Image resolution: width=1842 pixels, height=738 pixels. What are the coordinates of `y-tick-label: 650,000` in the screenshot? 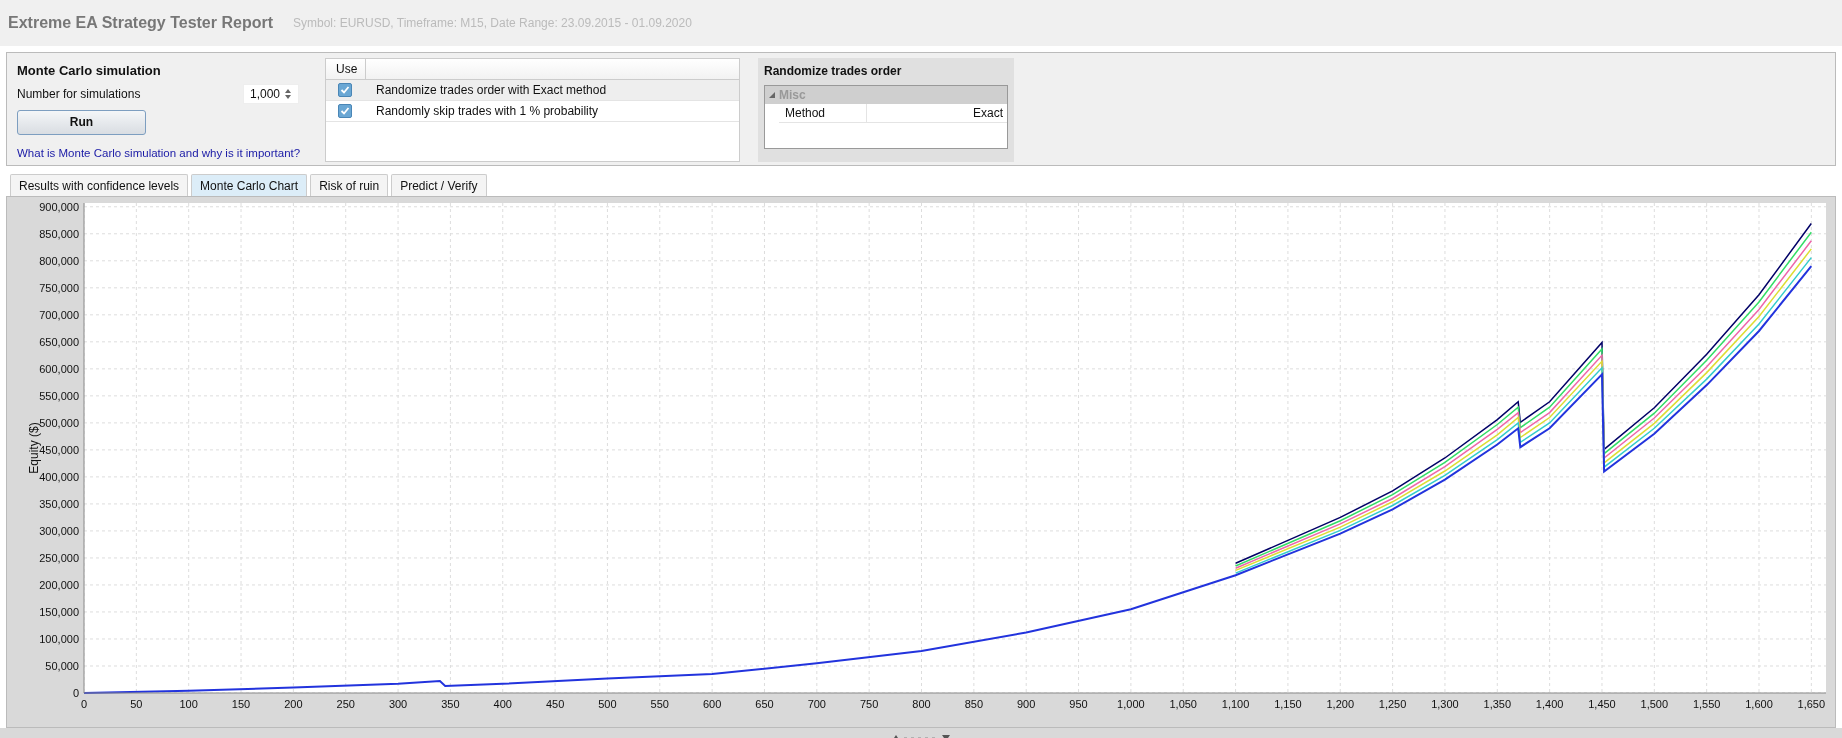 It's located at (59, 341).